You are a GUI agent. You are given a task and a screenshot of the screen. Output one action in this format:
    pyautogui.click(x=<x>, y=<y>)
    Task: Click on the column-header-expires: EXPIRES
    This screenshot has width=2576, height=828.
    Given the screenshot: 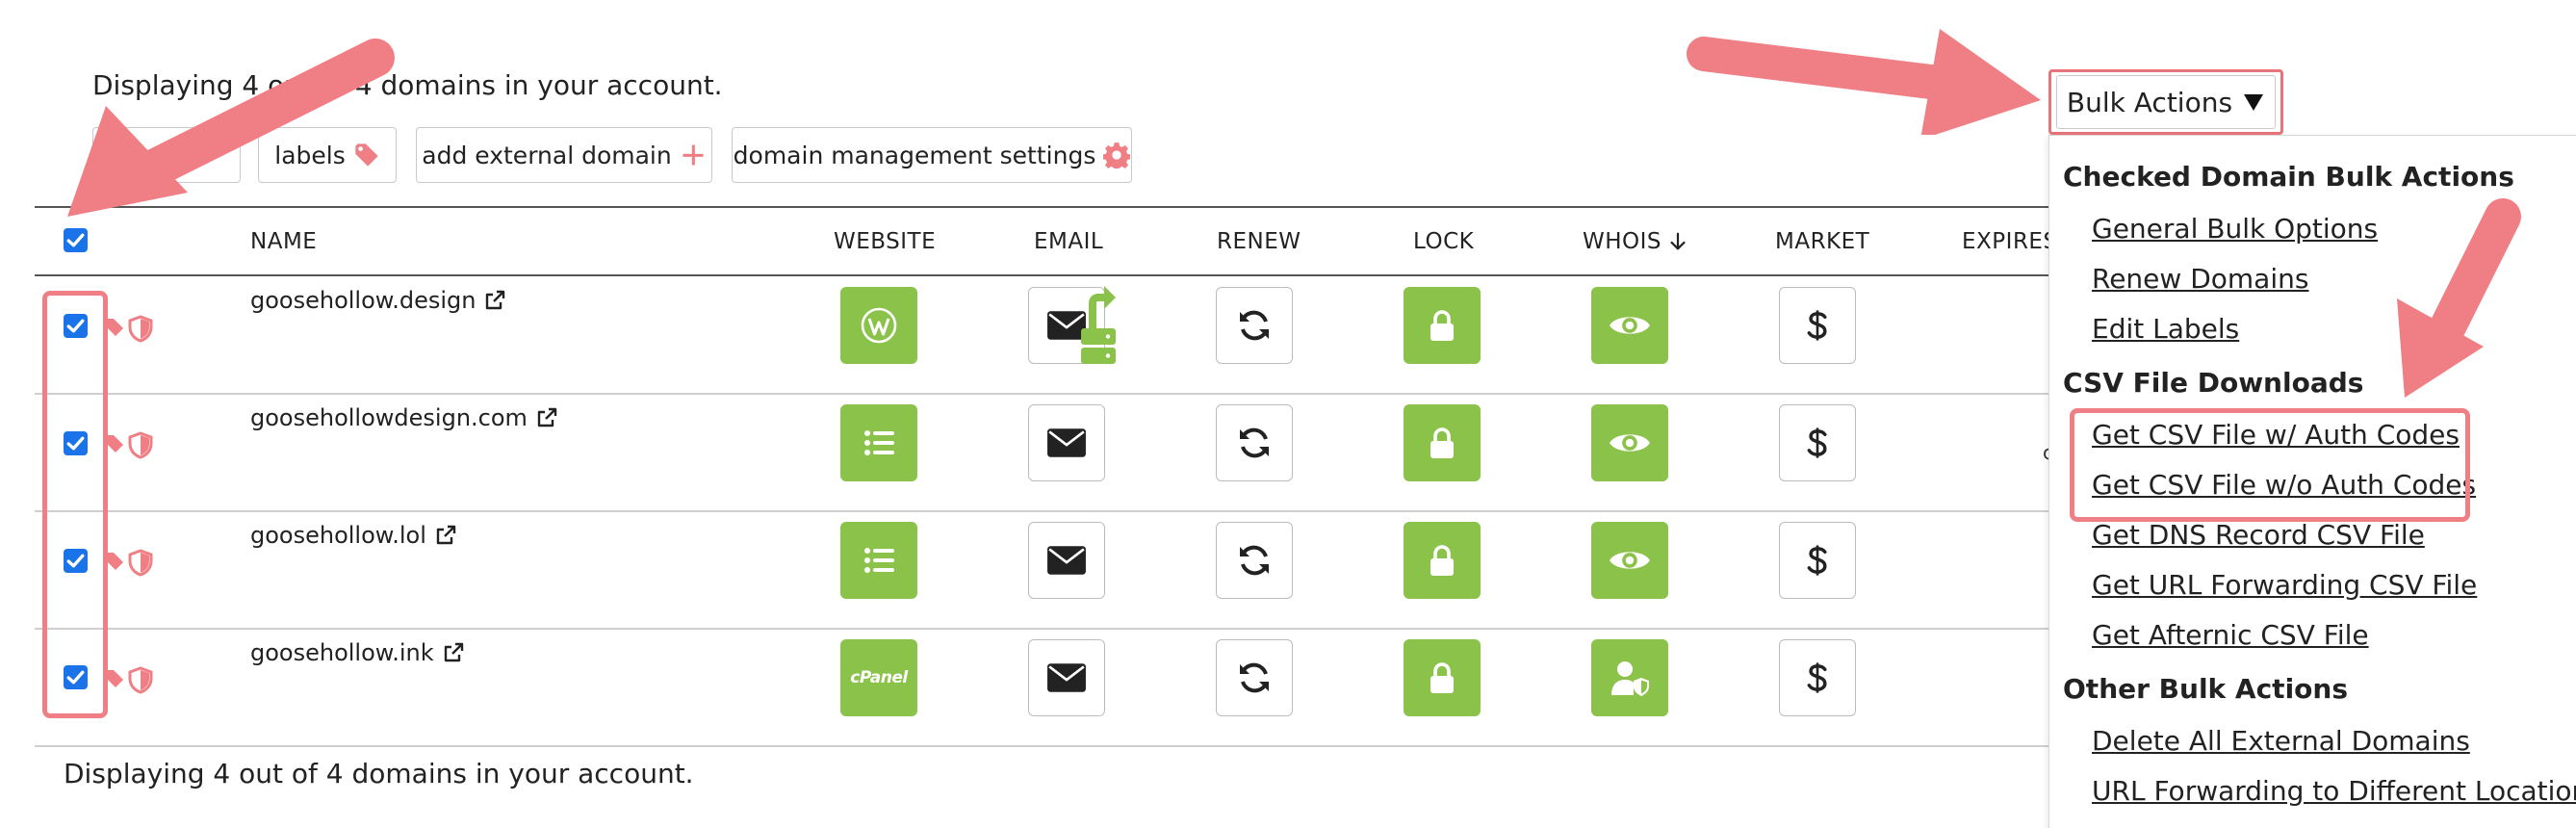 What is the action you would take?
    pyautogui.click(x=2010, y=241)
    